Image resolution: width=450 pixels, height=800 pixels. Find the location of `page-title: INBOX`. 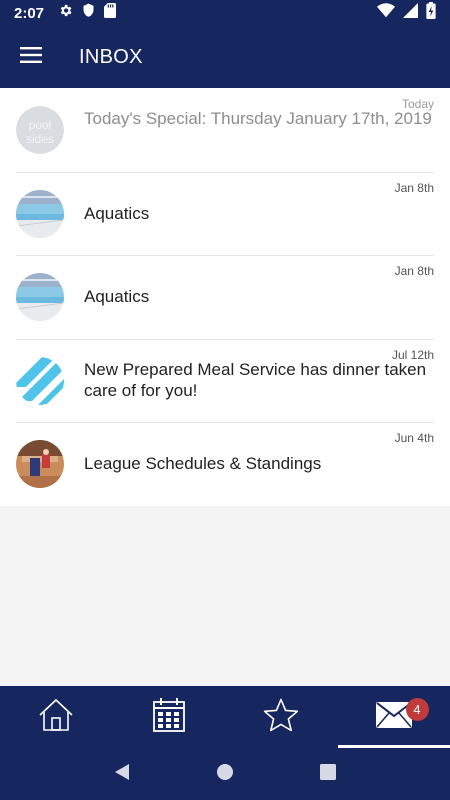

page-title: INBOX is located at coordinates (111, 56).